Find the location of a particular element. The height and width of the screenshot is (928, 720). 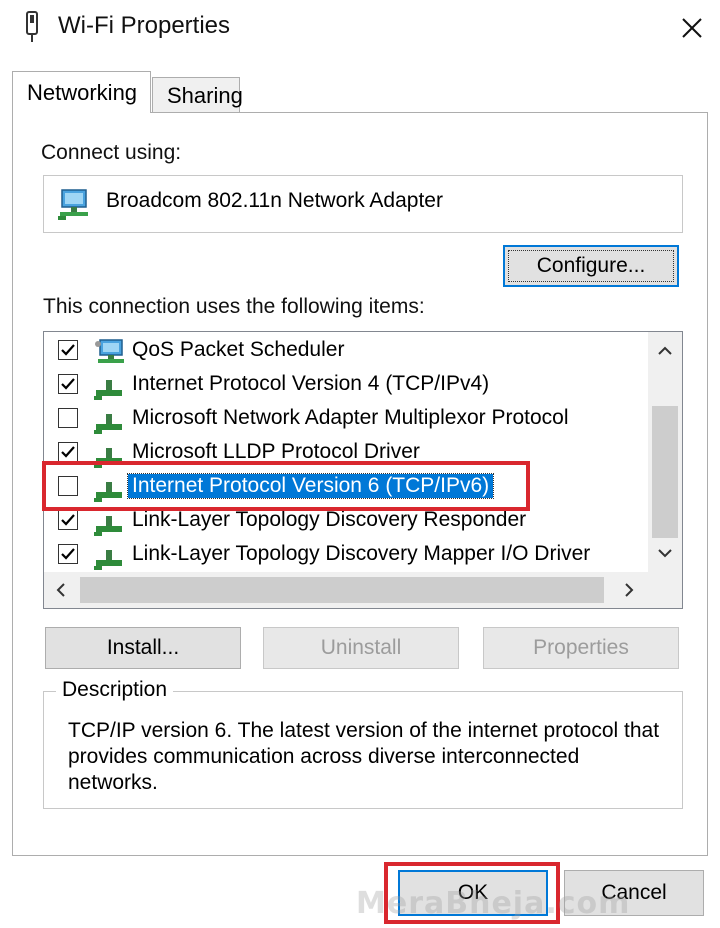

scroll-up-button is located at coordinates (665, 351).